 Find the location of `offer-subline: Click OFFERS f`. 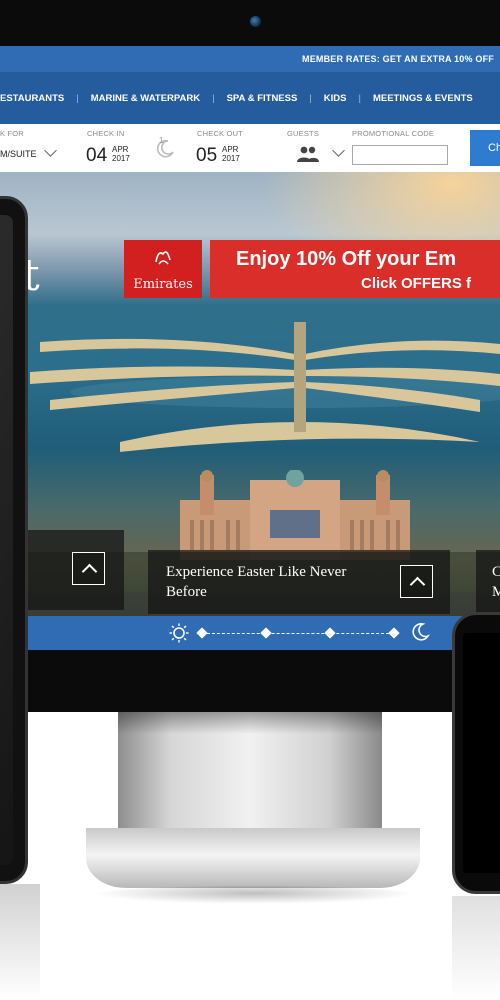

offer-subline: Click OFFERS f is located at coordinates (416, 283).